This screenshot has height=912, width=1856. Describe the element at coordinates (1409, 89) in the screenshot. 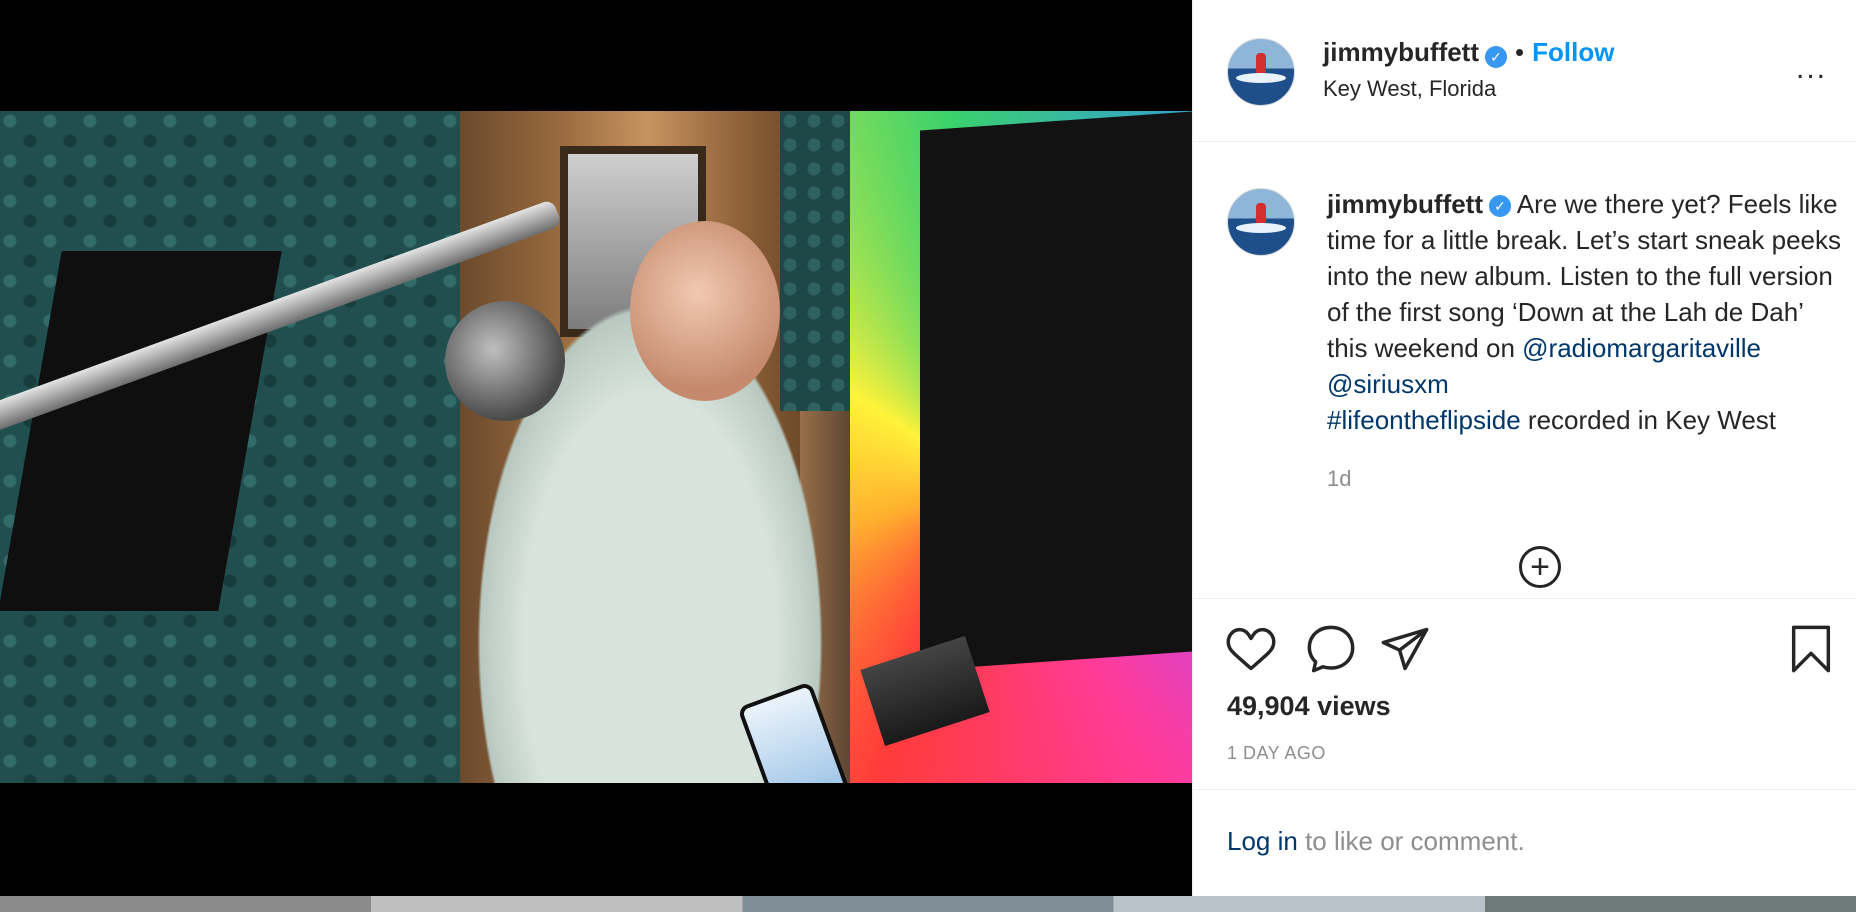

I see `location-link: Key West, Florida` at that location.